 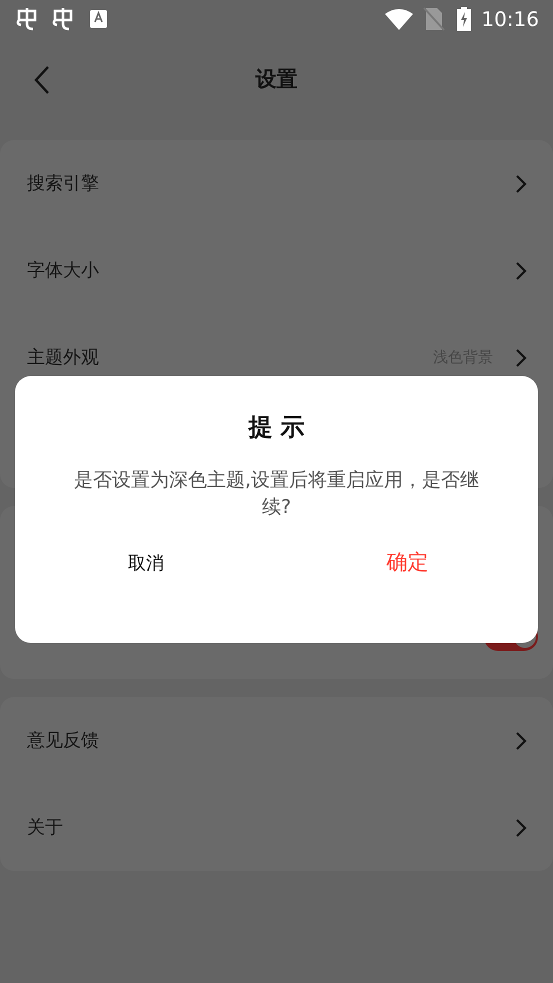 I want to click on row-label: 关于, so click(x=45, y=828).